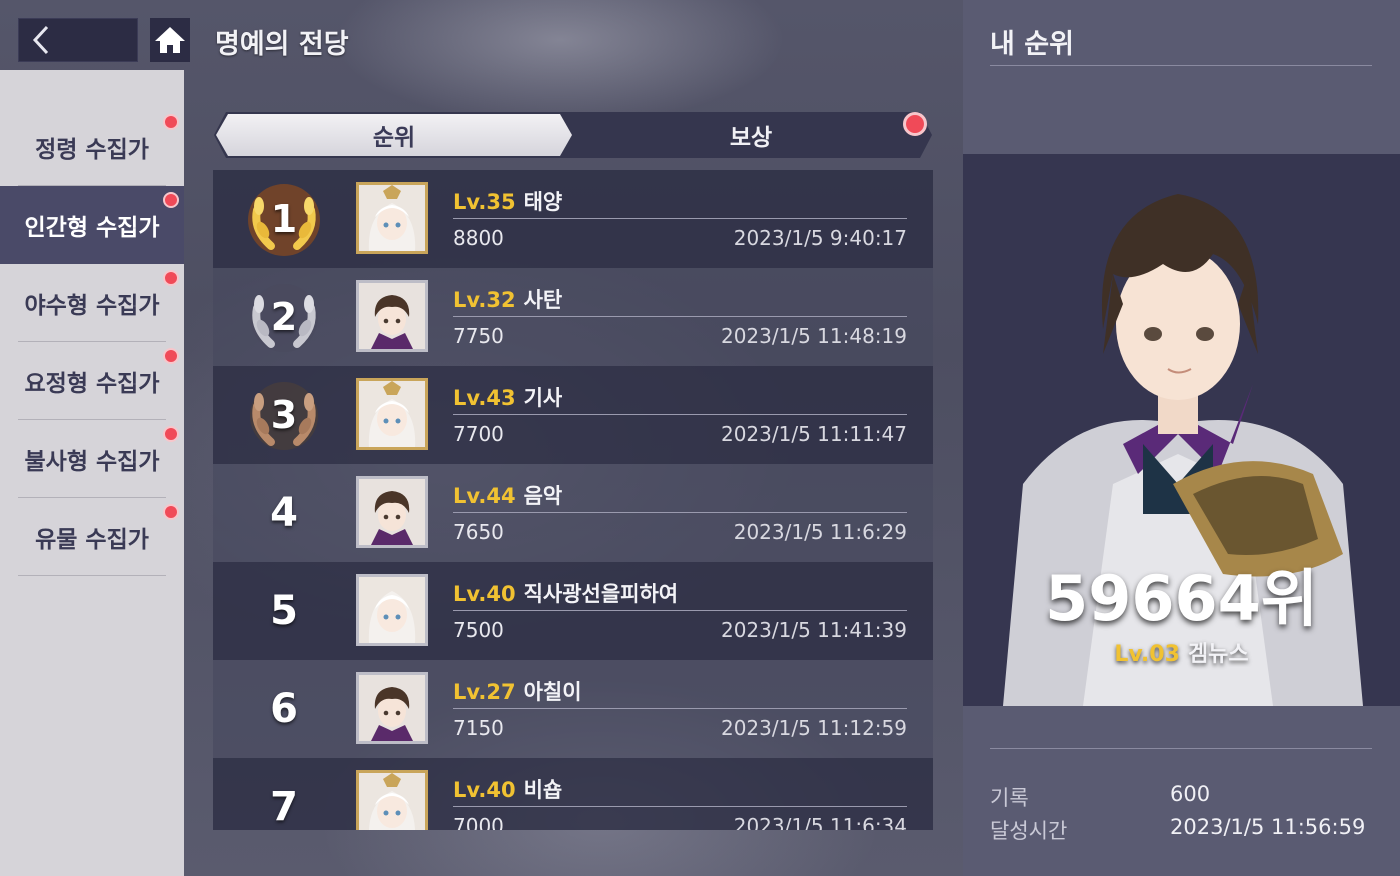  I want to click on home-icon, so click(170, 40).